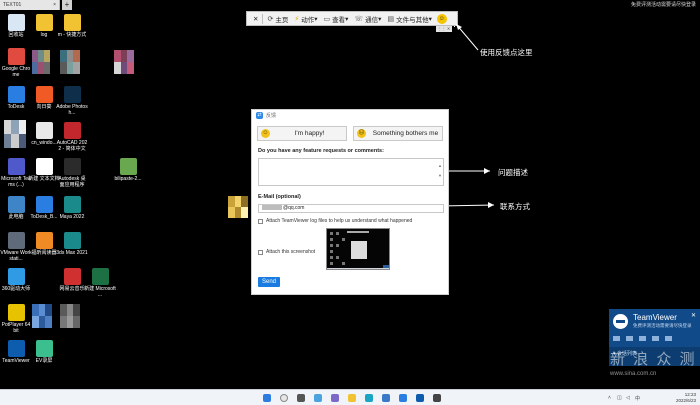 This screenshot has height=405, width=700. I want to click on phone-icon: ☏, so click(359, 19).